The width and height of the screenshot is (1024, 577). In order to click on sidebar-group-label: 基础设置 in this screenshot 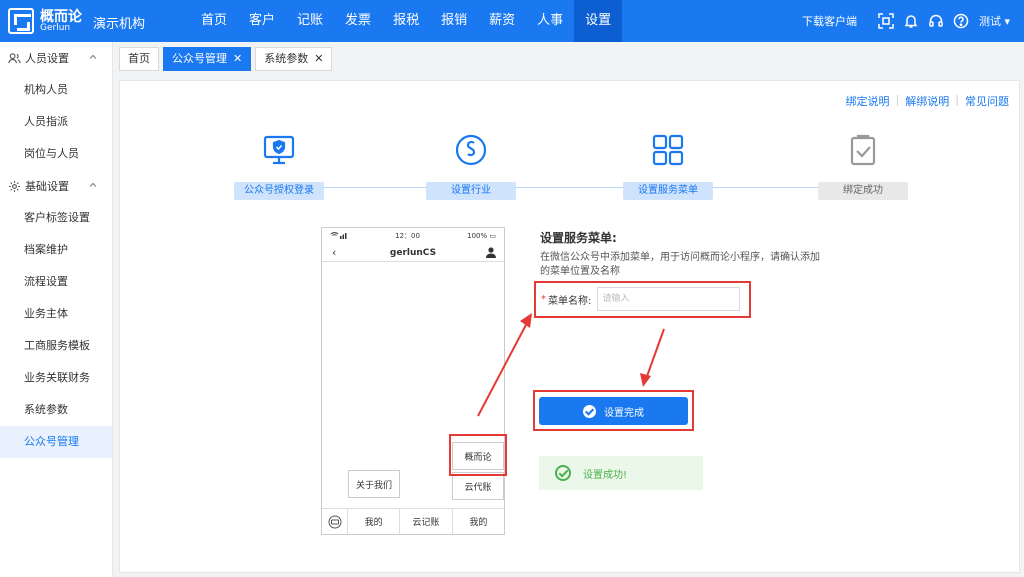, I will do `click(47, 186)`.